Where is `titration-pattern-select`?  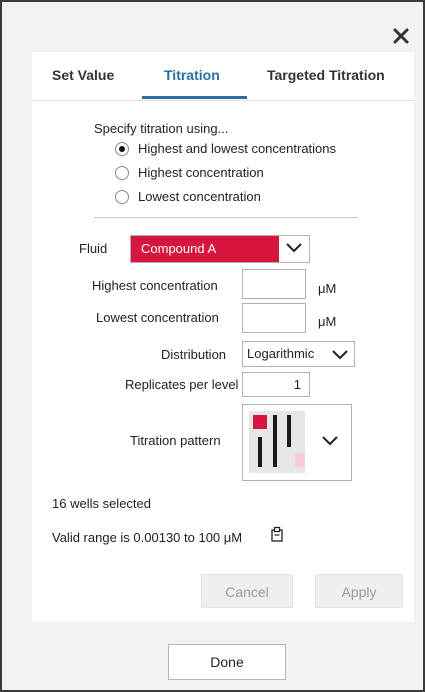
titration-pattern-select is located at coordinates (297, 442).